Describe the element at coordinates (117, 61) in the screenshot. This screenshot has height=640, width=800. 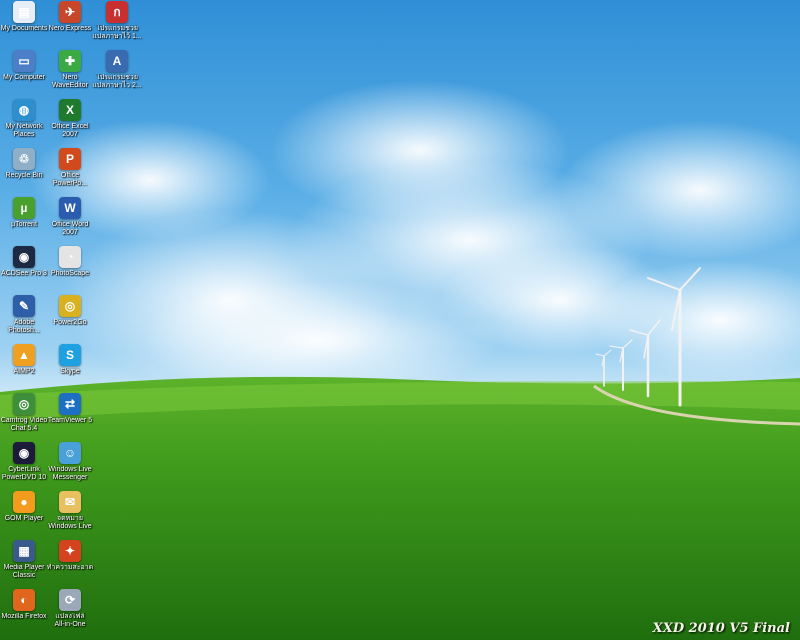
I see `dictionary-icon: A` at that location.